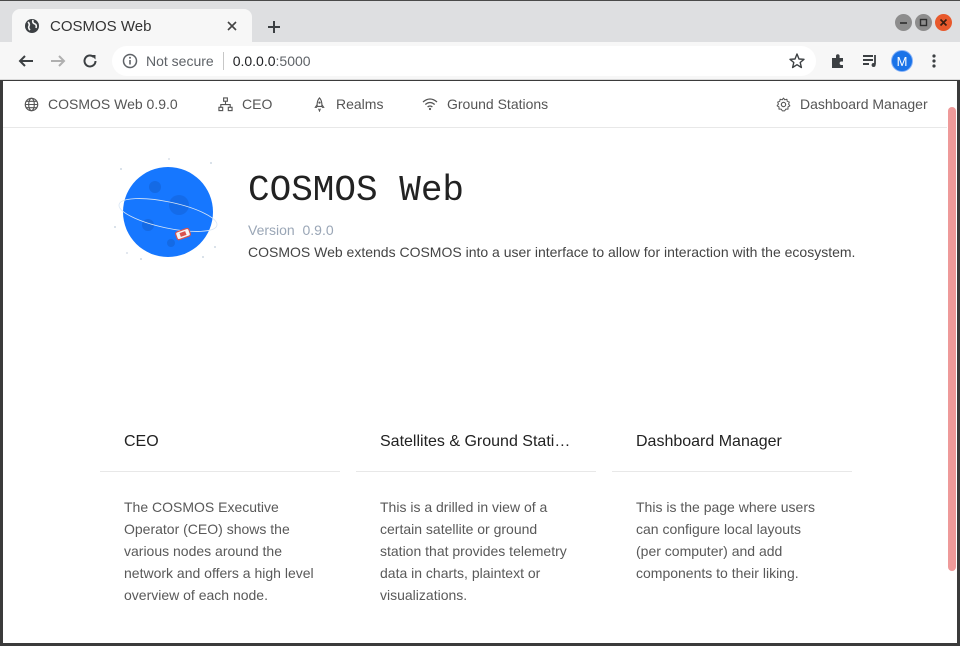 This screenshot has width=960, height=646. I want to click on window-controls, so click(923, 22).